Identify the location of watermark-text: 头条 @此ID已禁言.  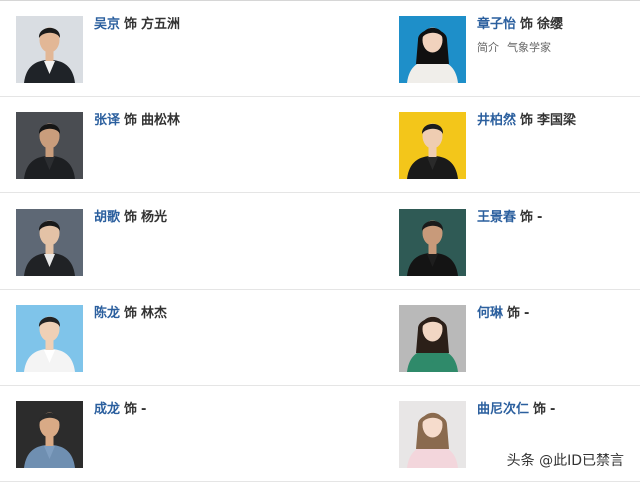
(565, 461).